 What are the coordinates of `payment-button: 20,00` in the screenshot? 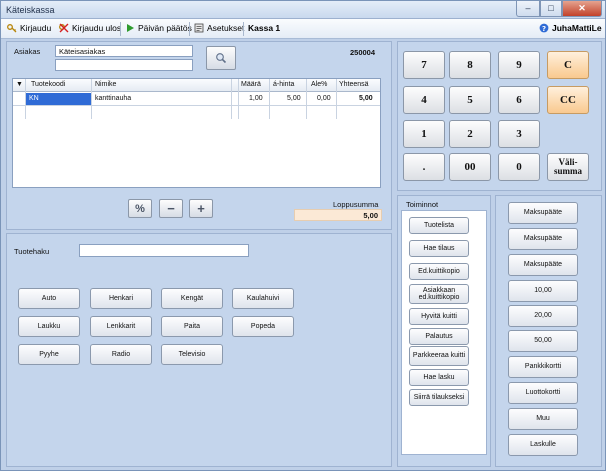 It's located at (543, 316).